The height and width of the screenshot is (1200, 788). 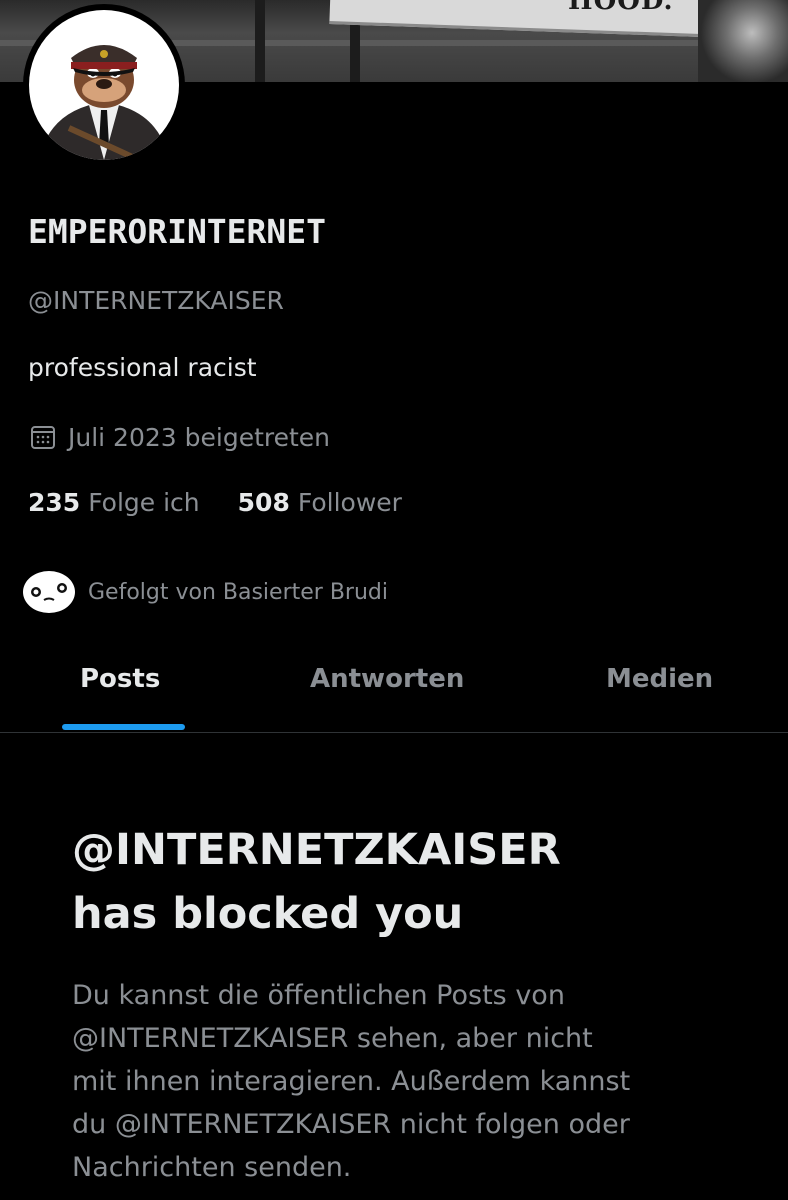 What do you see at coordinates (142, 367) in the screenshot?
I see `profile-bio: professional racist` at bounding box center [142, 367].